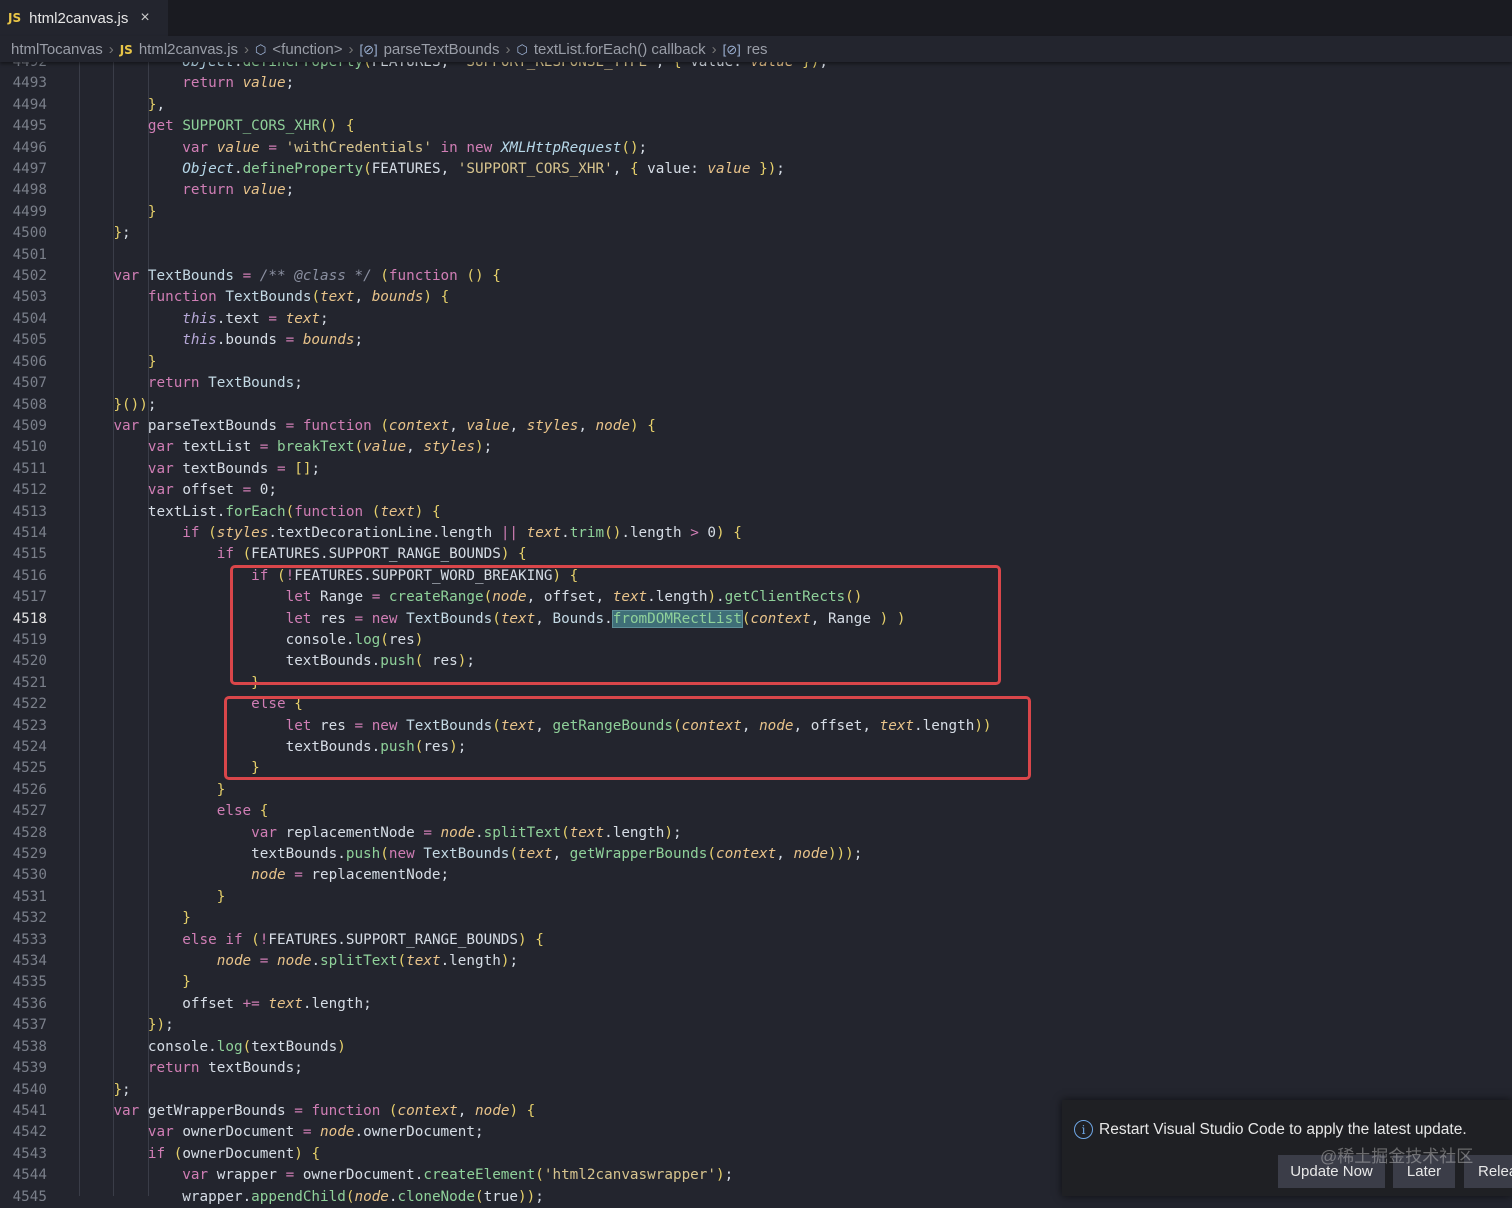  What do you see at coordinates (756, 811) in the screenshot?
I see `code-line: 4527 else {` at bounding box center [756, 811].